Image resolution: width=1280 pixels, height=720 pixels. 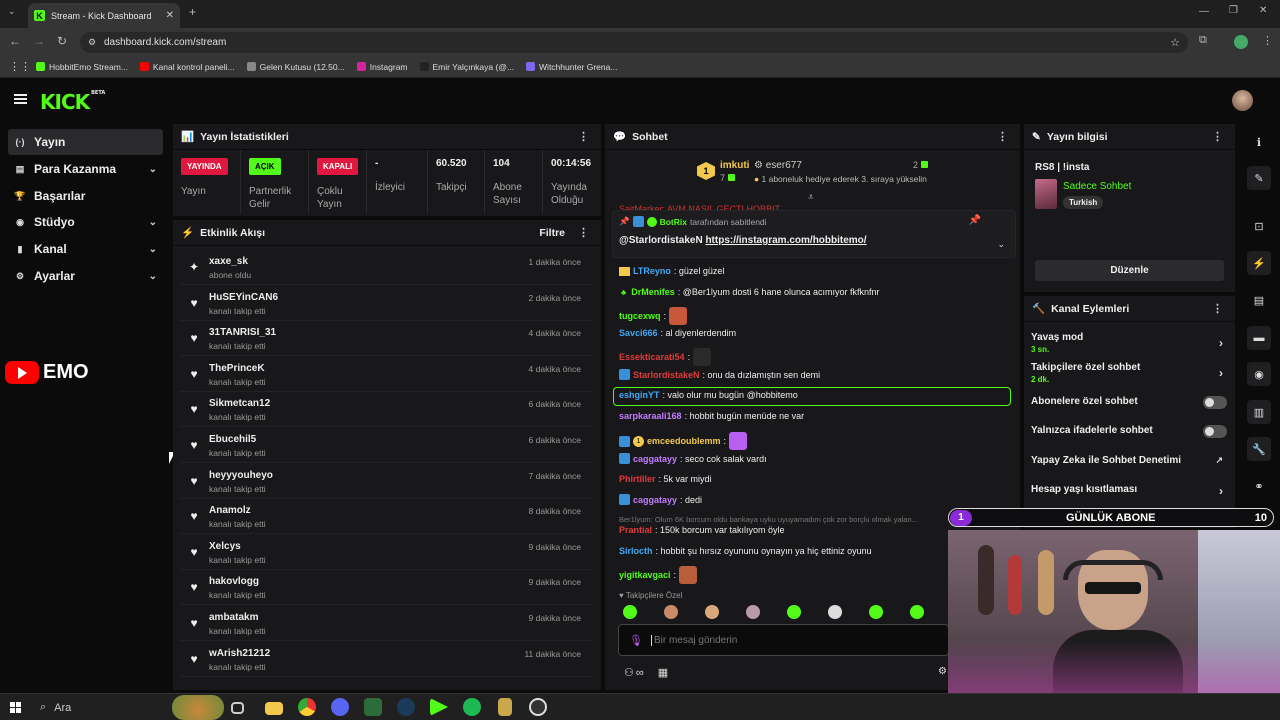 What do you see at coordinates (406, 707) in the screenshot?
I see `steam-icon` at bounding box center [406, 707].